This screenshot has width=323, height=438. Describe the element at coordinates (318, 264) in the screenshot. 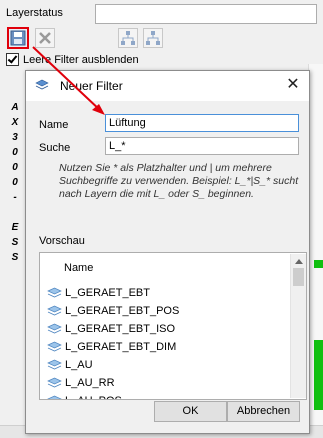

I see `status-color-swatch` at that location.